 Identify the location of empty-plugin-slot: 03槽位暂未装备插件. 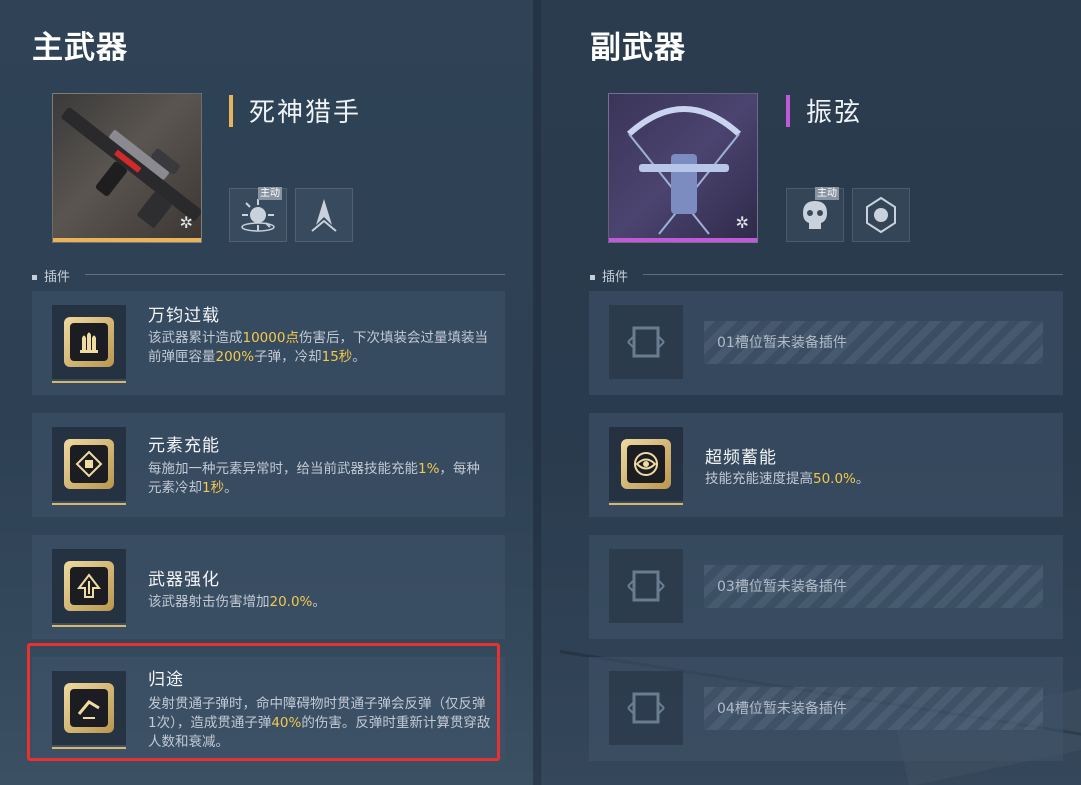
(826, 587).